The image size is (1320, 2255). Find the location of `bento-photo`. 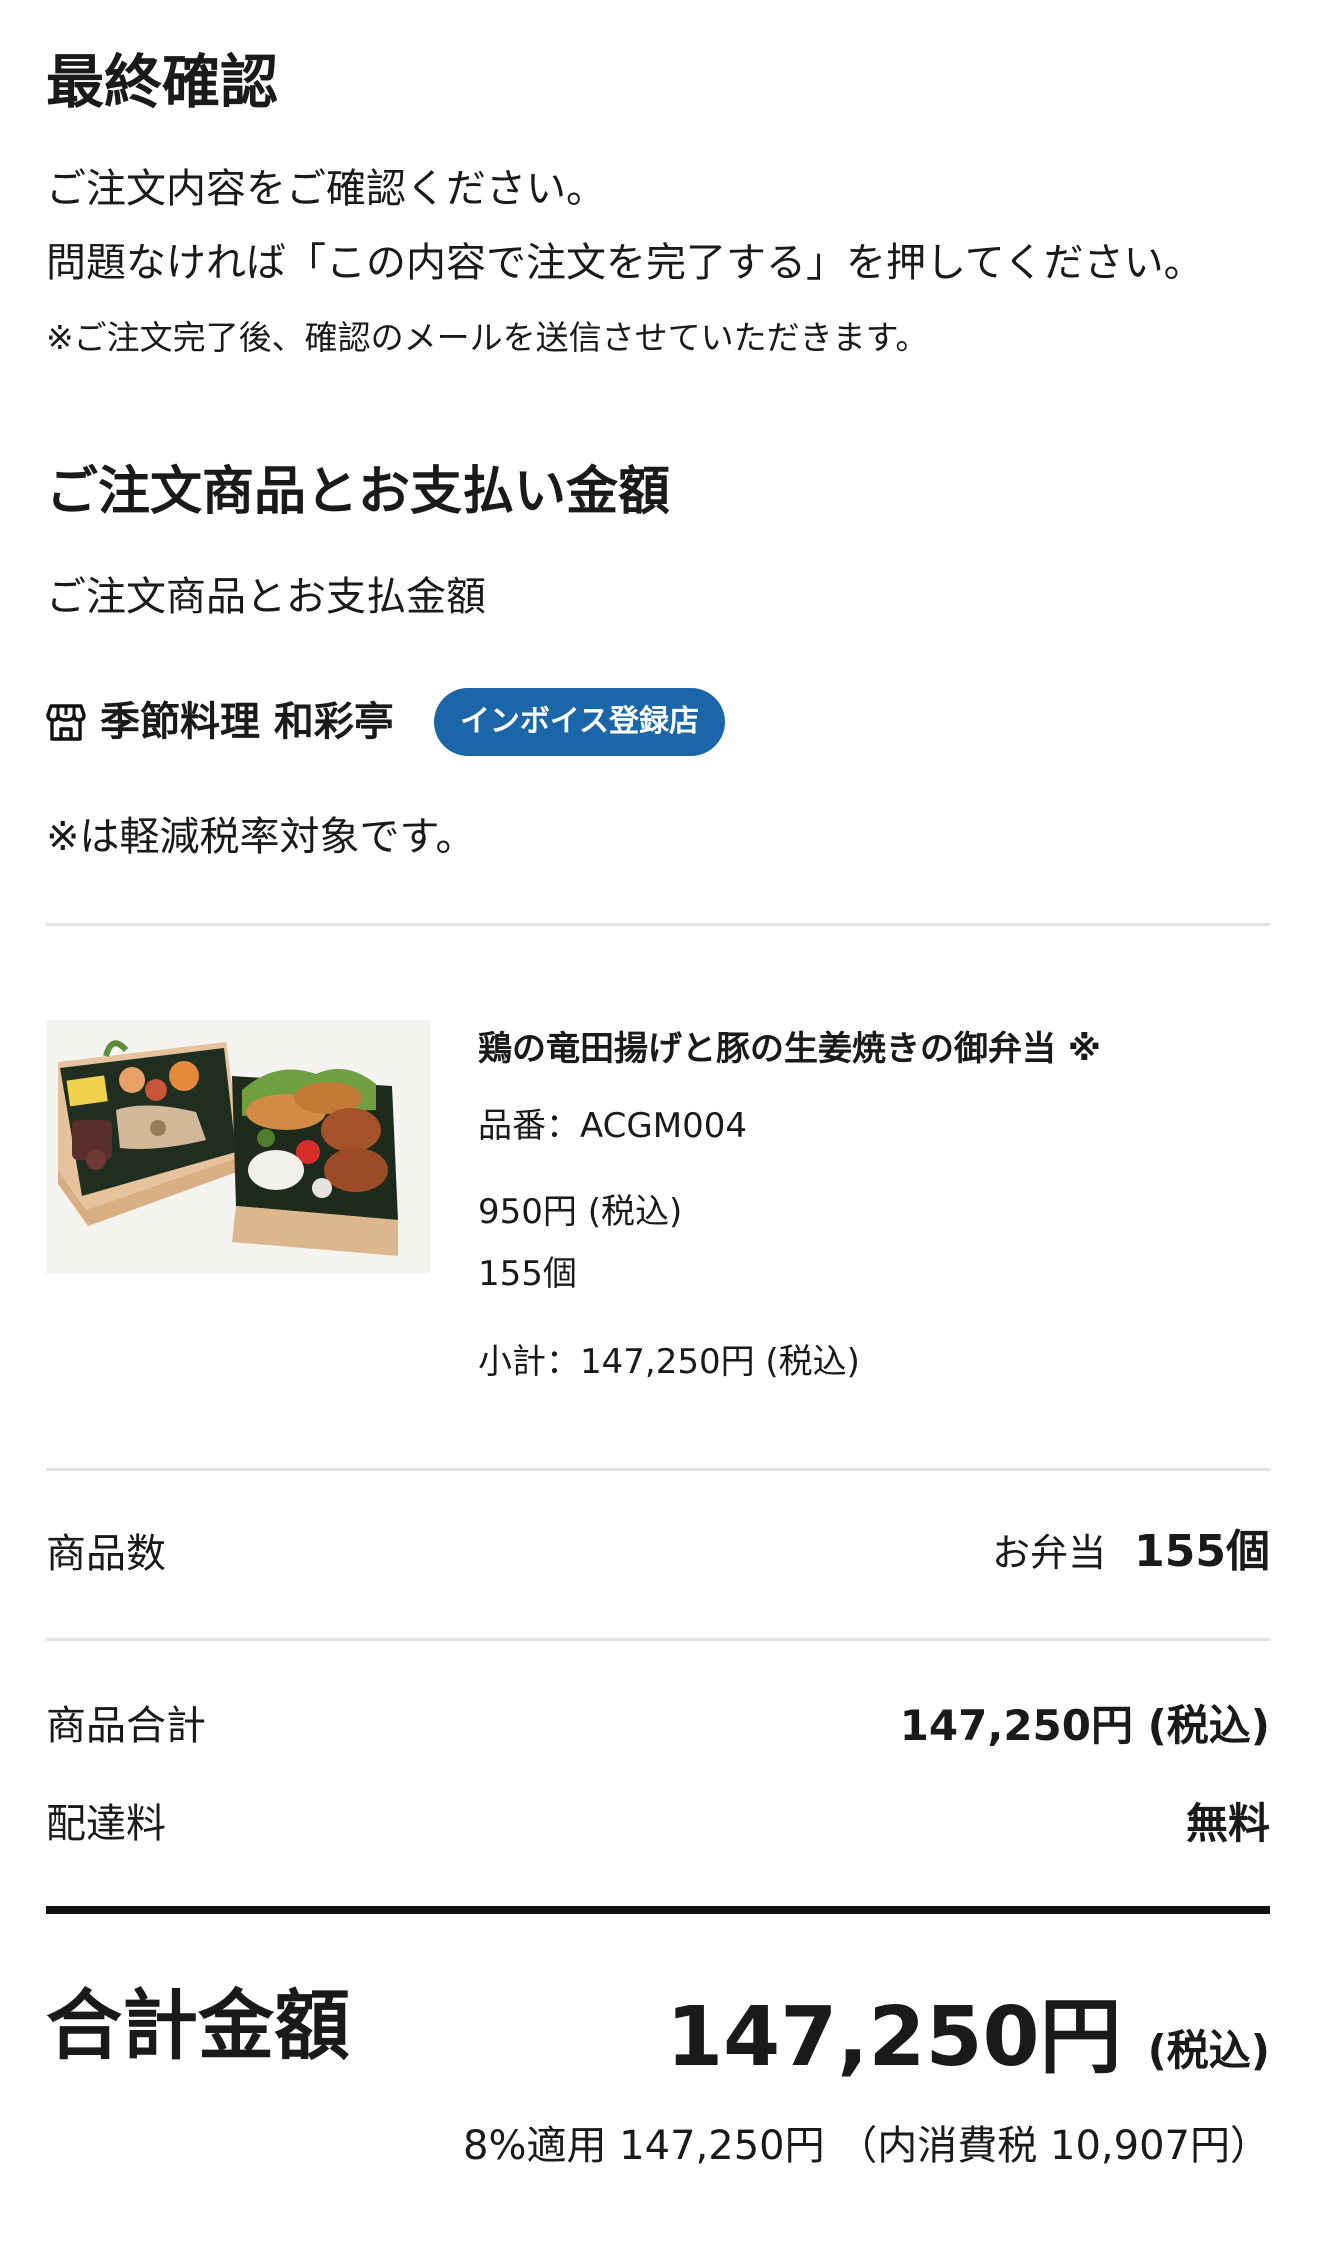

bento-photo is located at coordinates (238, 1147).